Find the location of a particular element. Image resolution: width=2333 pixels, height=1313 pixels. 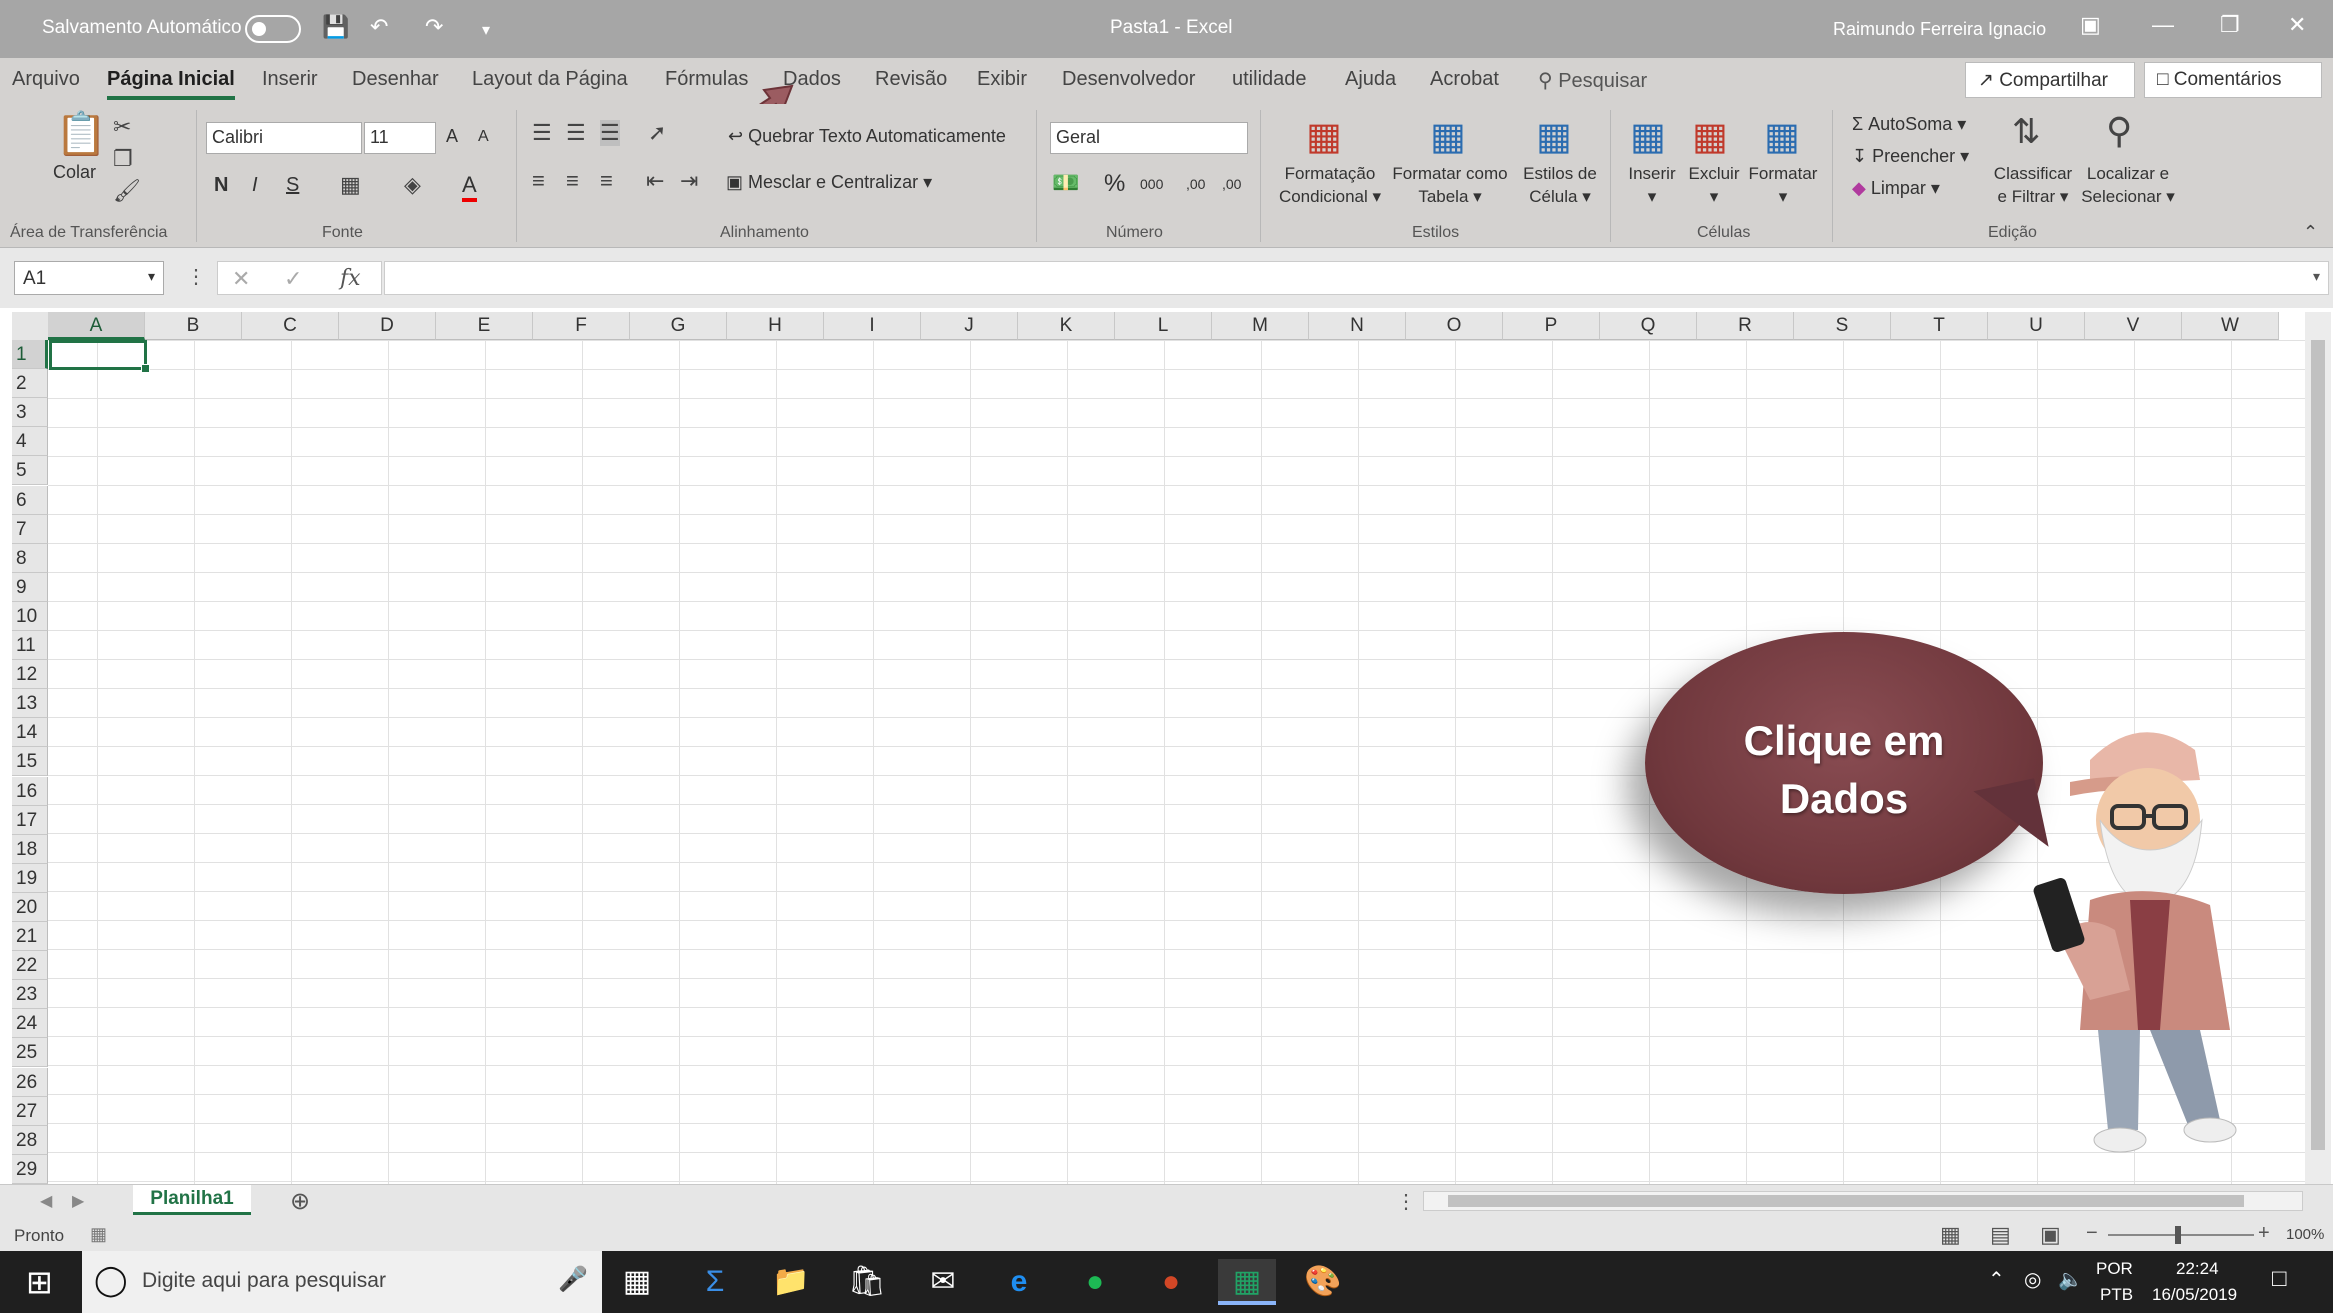

task-view-icon: ▦ is located at coordinates (637, 1282).